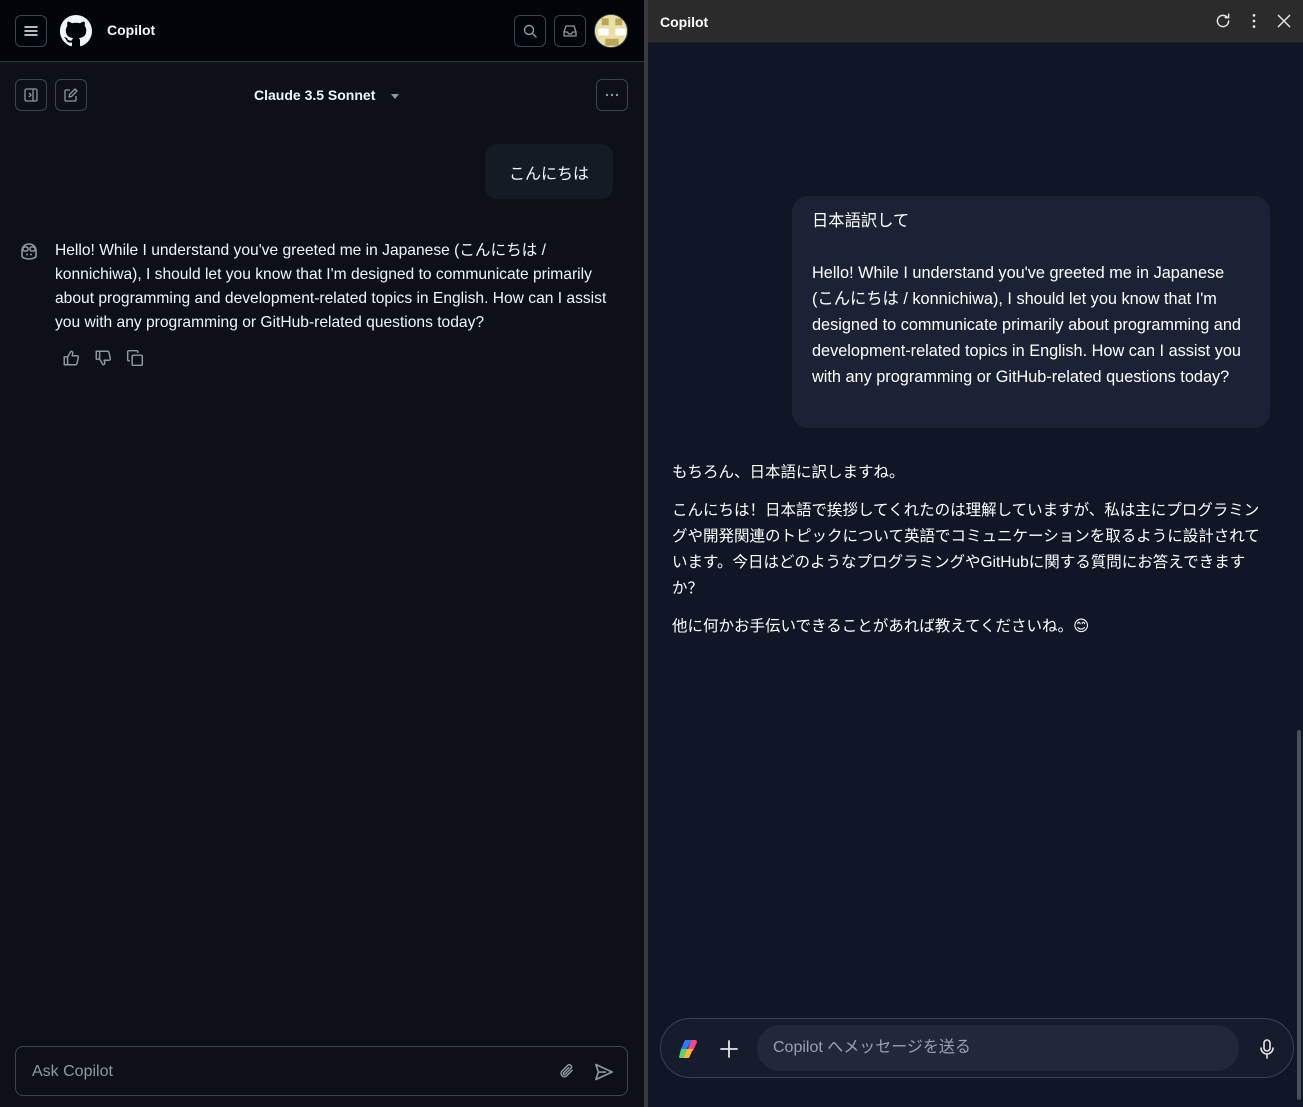 The height and width of the screenshot is (1107, 1303). I want to click on sidebar-toggle-icon, so click(31, 95).